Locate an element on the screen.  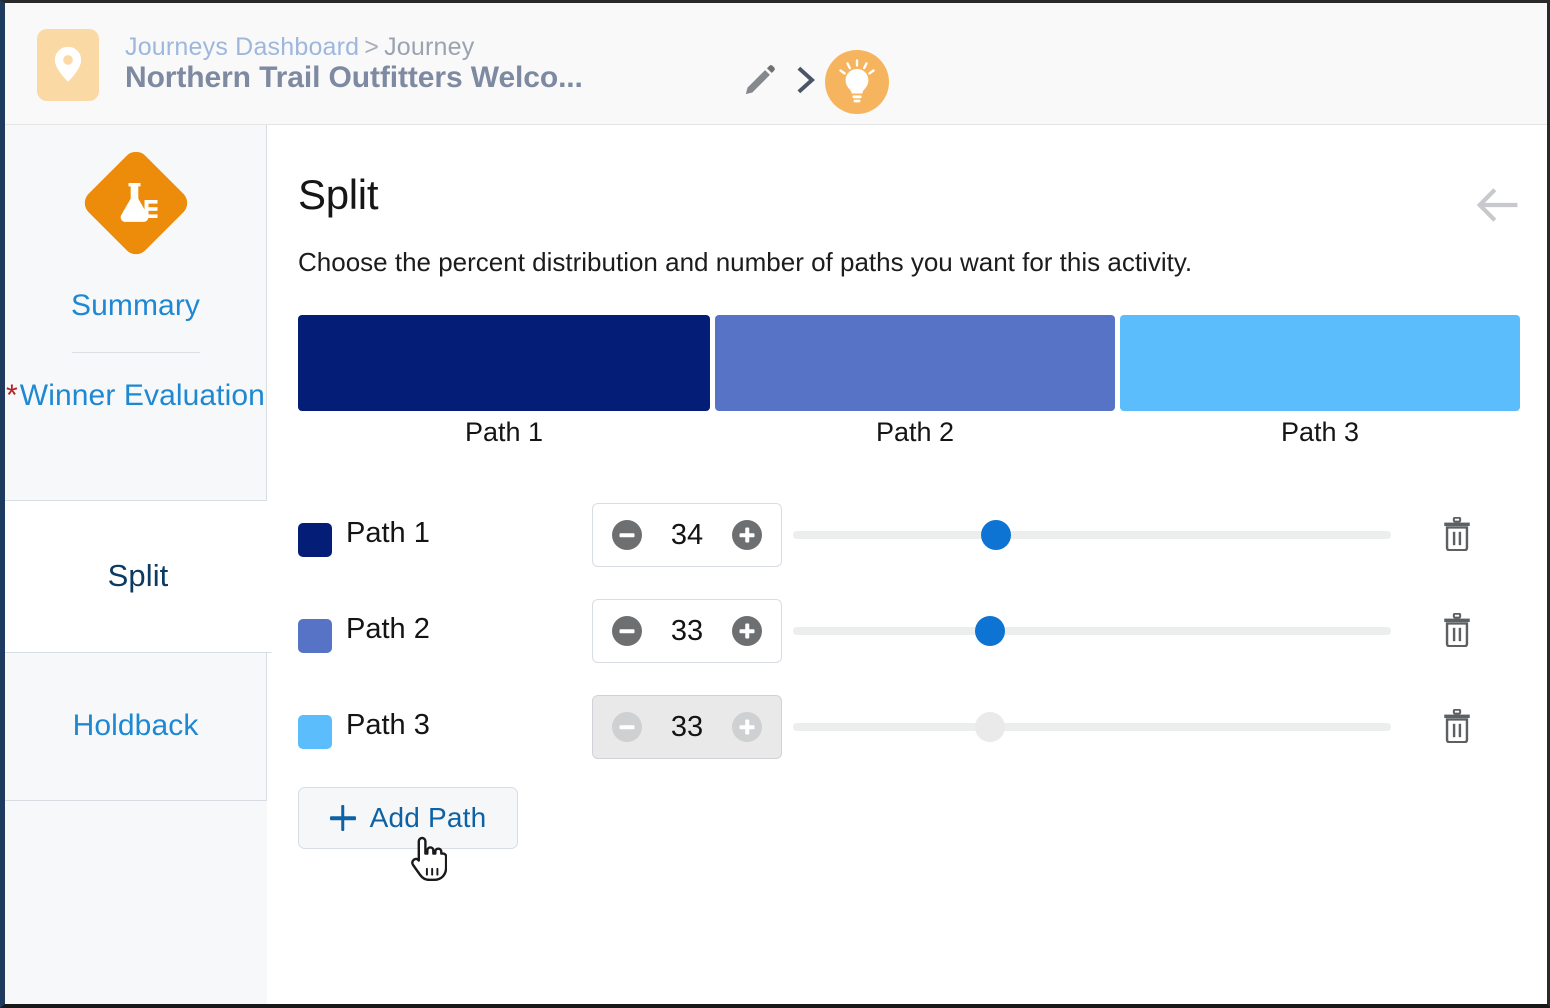
path-percent-value: 34 is located at coordinates (687, 535).